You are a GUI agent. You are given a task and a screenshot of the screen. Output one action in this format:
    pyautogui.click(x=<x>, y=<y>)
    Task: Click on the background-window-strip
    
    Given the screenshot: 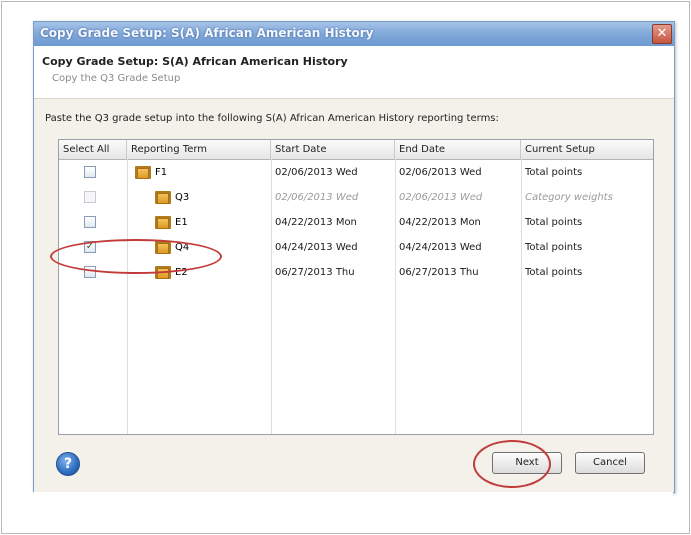 What is the action you would take?
    pyautogui.click(x=353, y=503)
    